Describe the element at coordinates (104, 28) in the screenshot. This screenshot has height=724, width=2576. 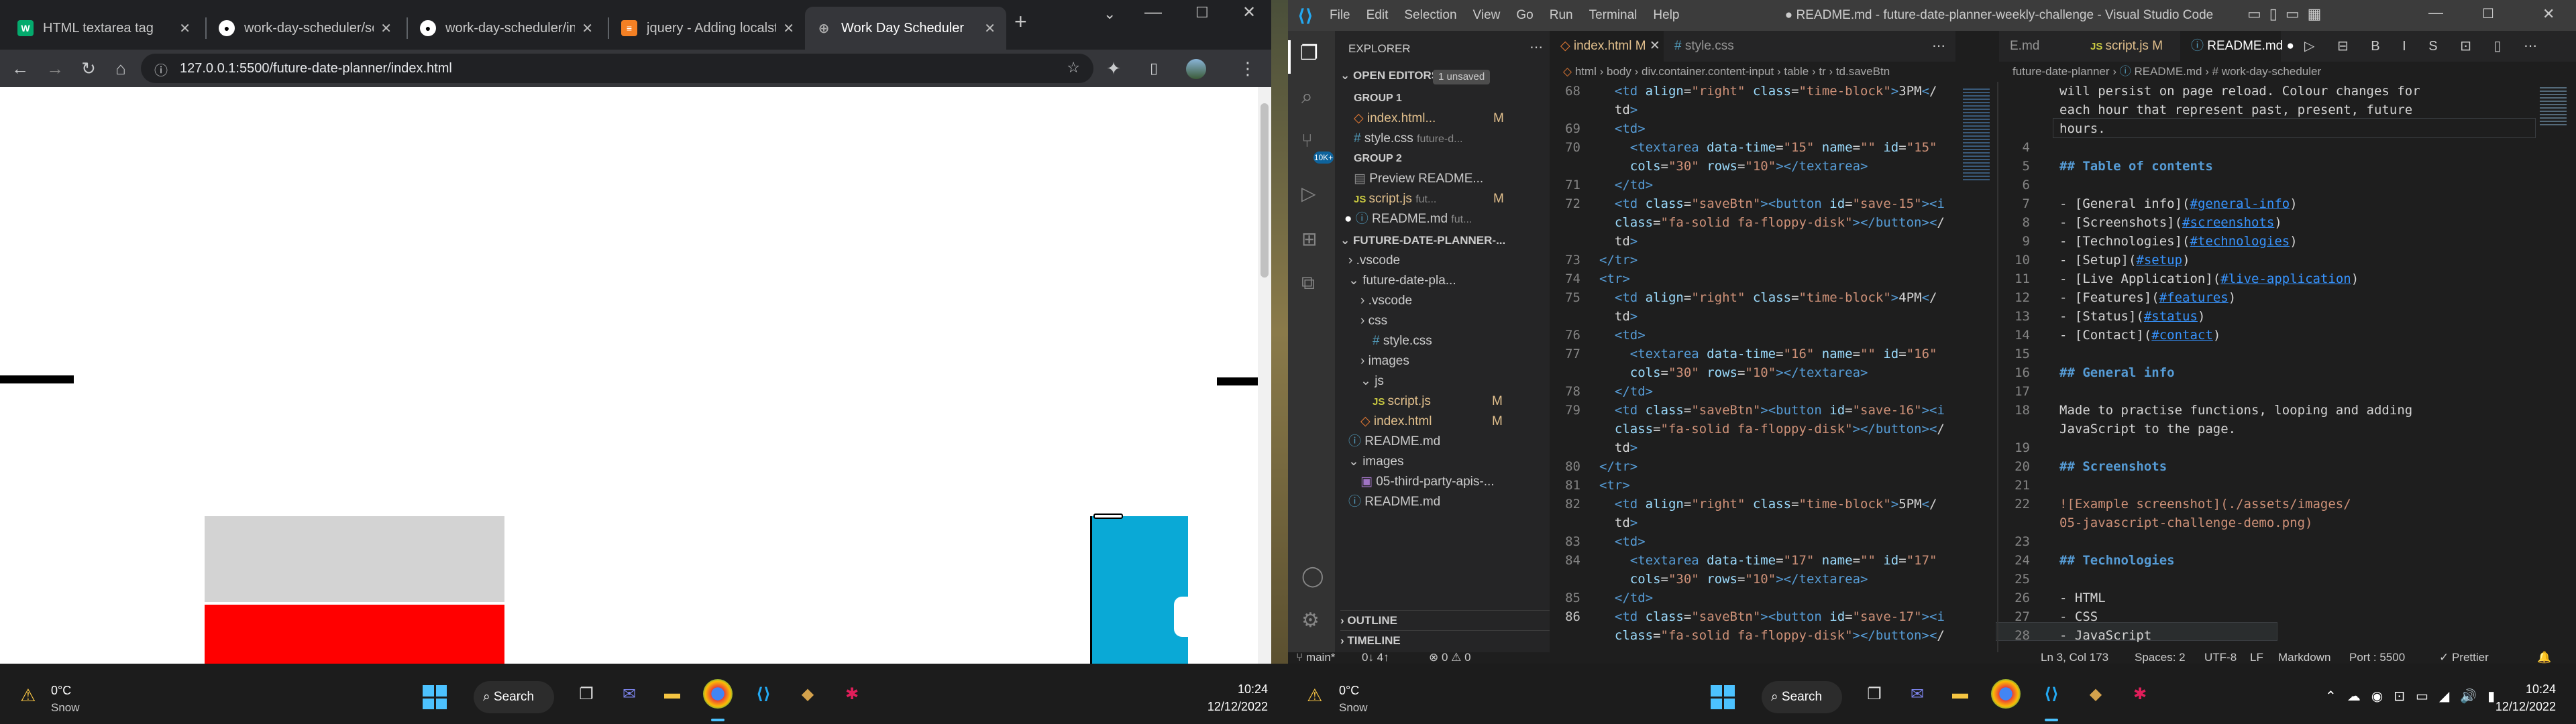
I see `chrome-tab-1: W HTML textarea tag ✕` at that location.